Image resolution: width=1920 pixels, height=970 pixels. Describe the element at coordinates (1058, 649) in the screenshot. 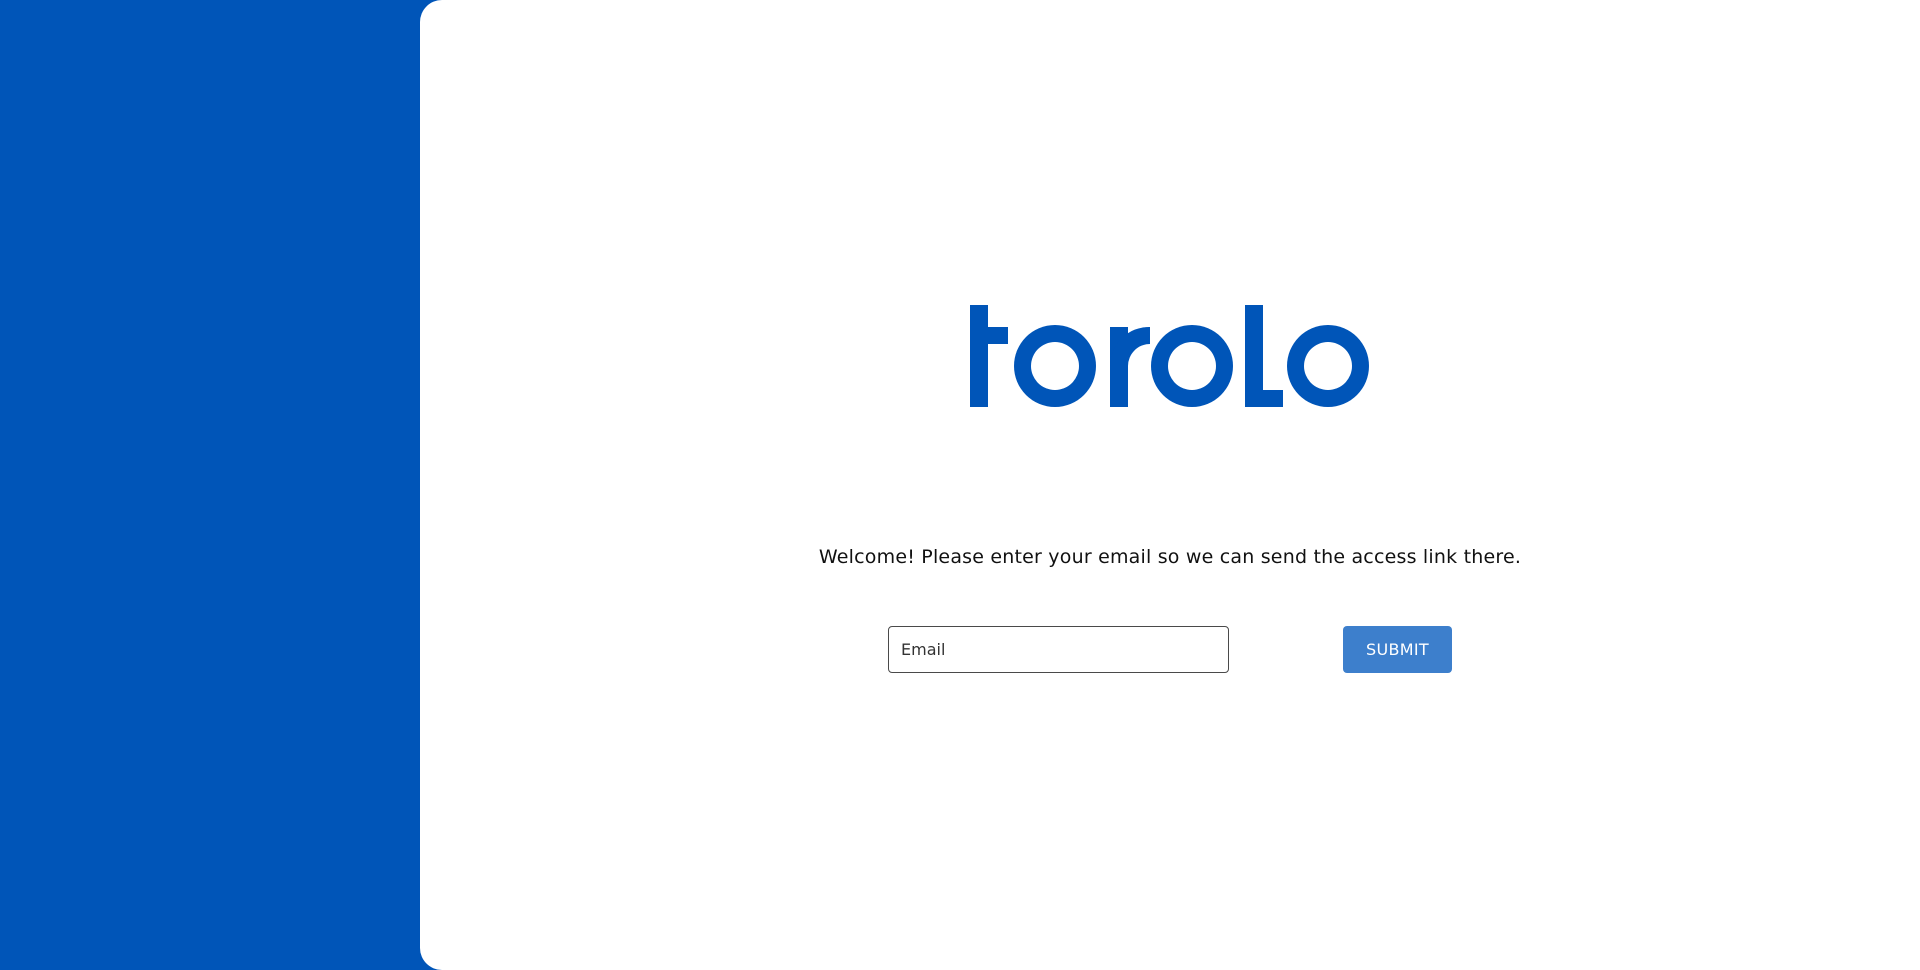

I see `email-input` at that location.